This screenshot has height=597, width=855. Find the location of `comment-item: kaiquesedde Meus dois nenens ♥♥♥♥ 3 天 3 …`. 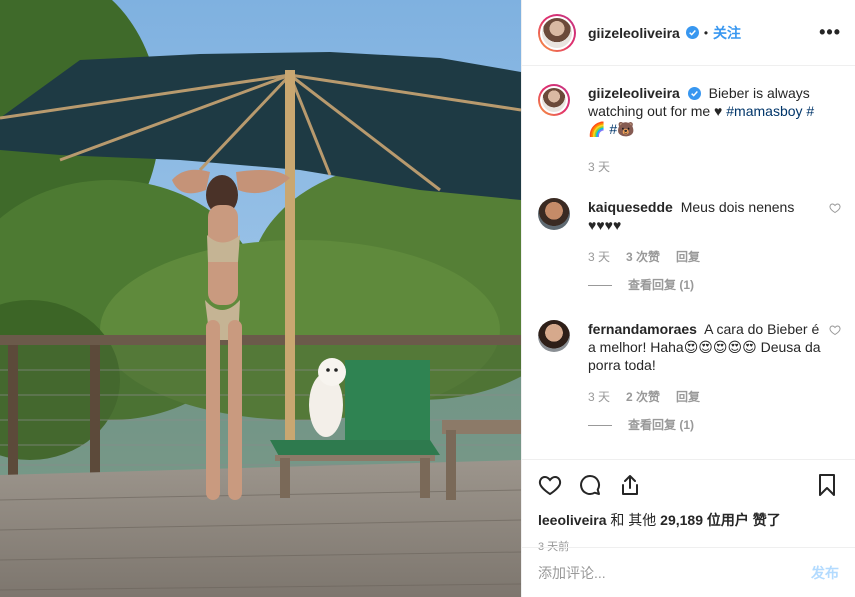

comment-item: kaiquesedde Meus dois nenens ♥♥♥♥ 3 天 3 … is located at coordinates (689, 246).